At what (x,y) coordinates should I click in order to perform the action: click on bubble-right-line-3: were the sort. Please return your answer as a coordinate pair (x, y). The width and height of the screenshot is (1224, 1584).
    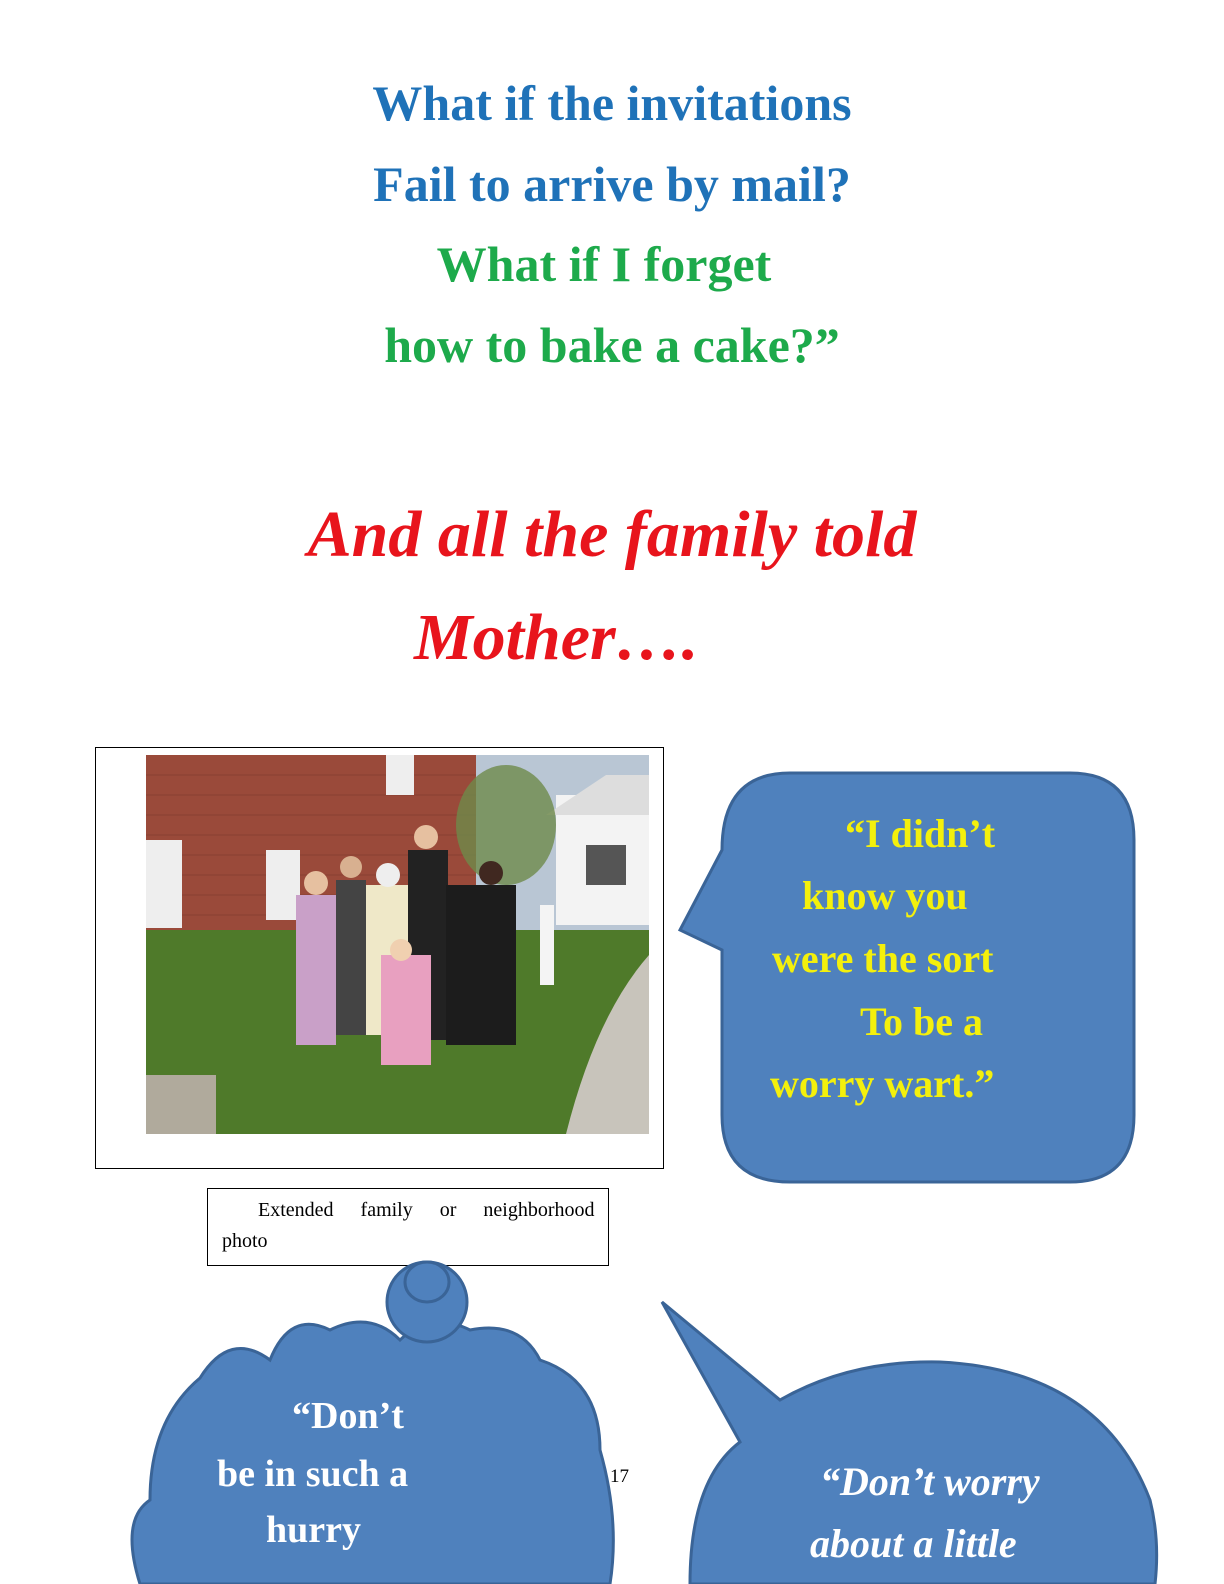
    Looking at the image, I should click on (883, 958).